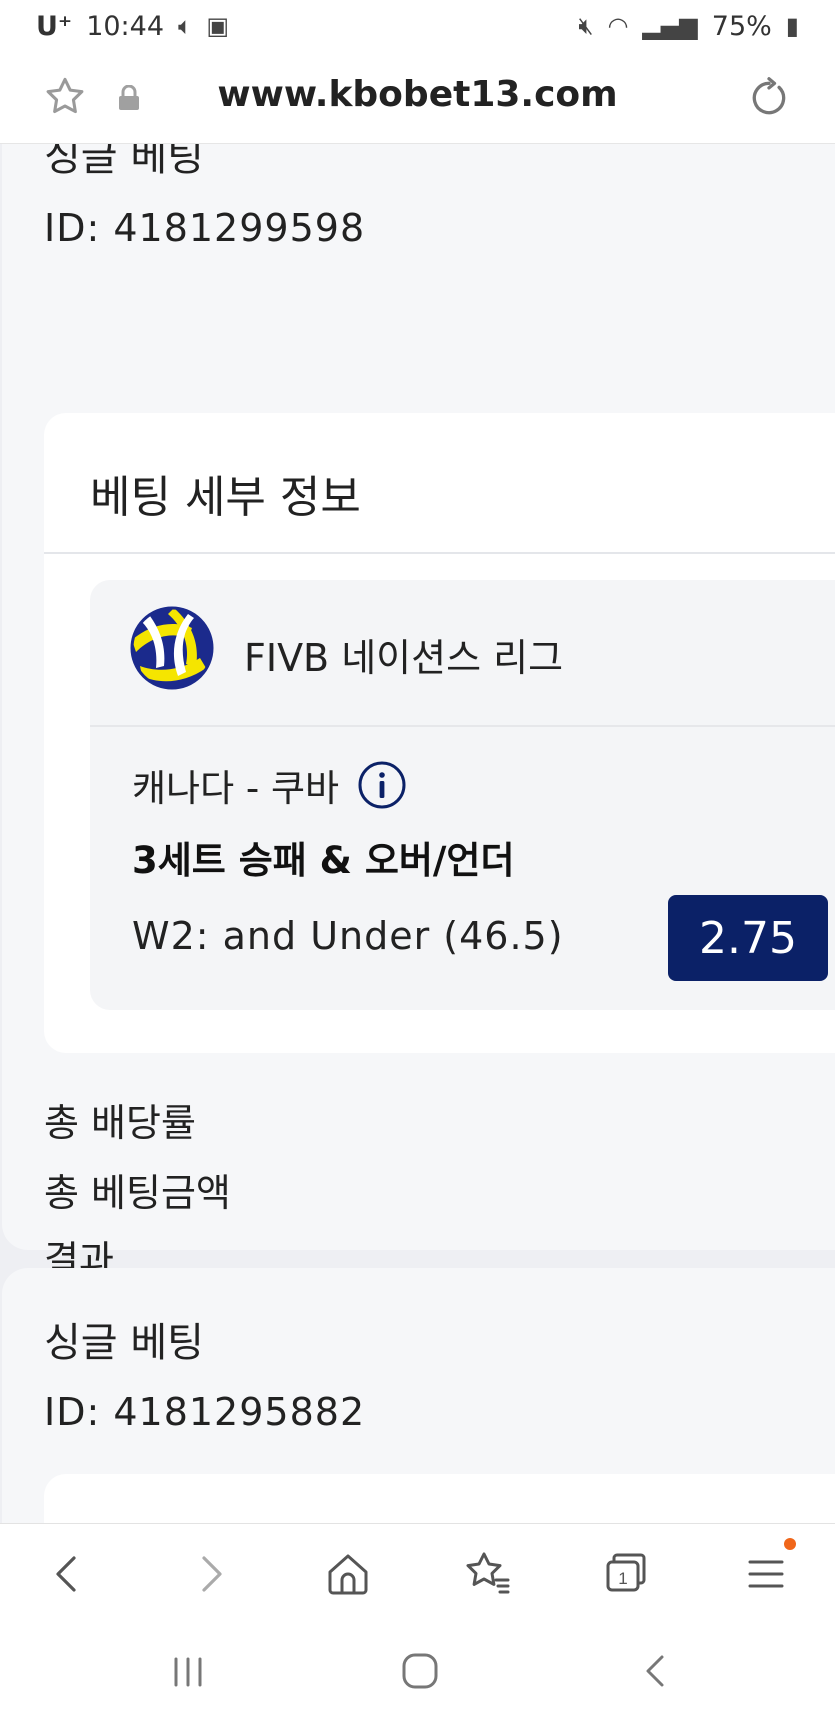 This screenshot has height=1717, width=835. I want to click on wifi-icon: ◠, so click(618, 26).